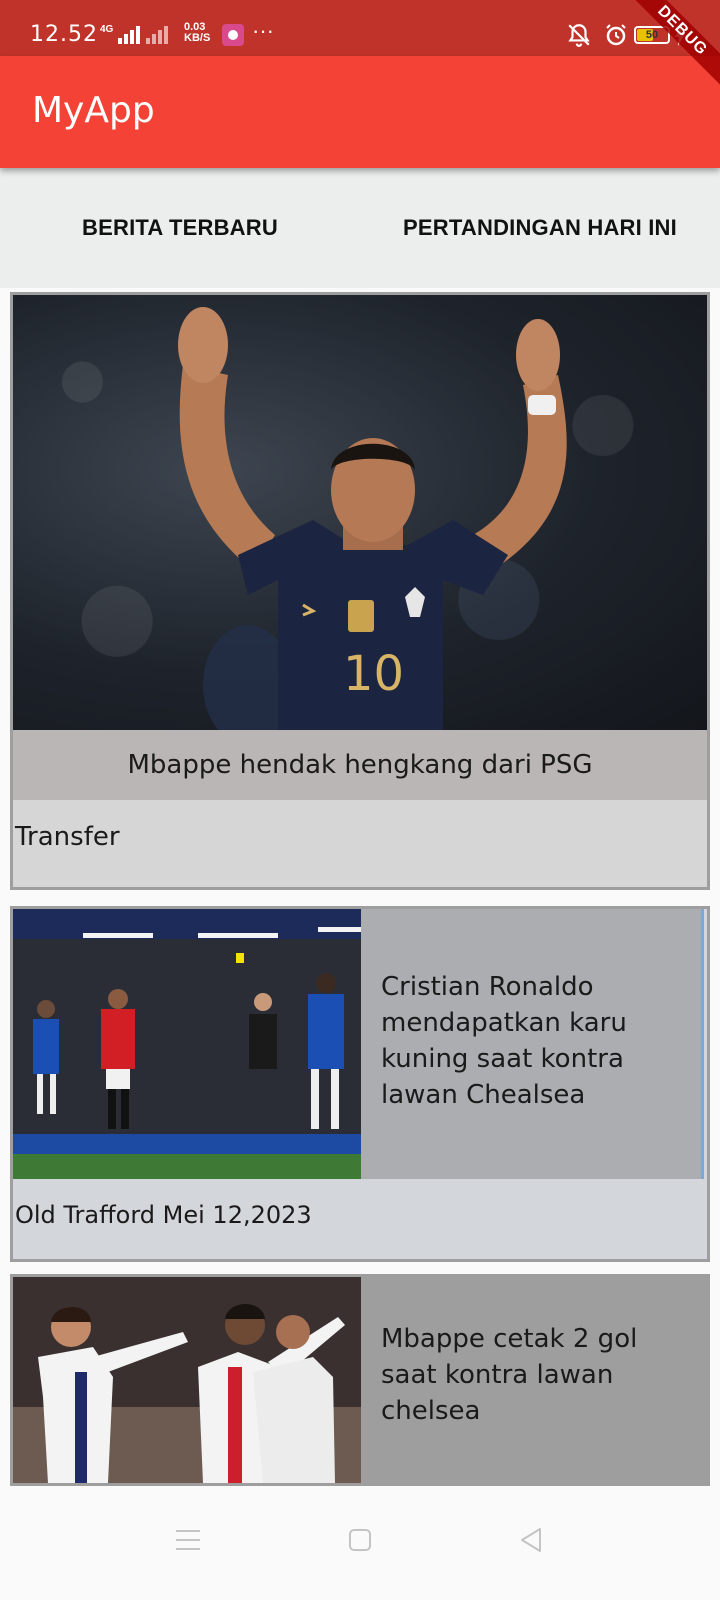 The image size is (720, 1600). Describe the element at coordinates (93, 110) in the screenshot. I see `app-title: MyApp` at that location.